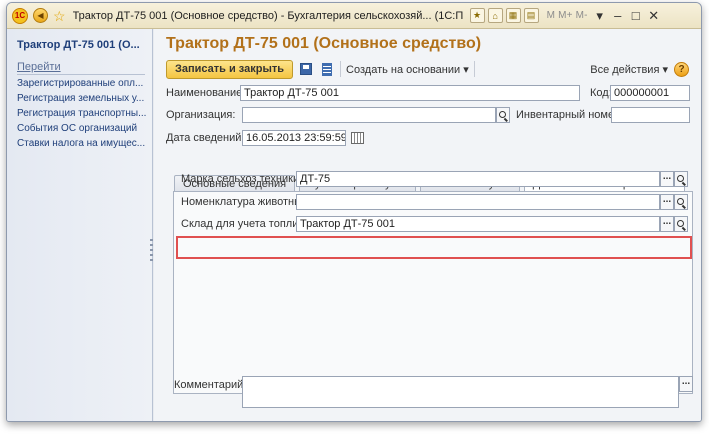 The width and height of the screenshot is (709, 434). Describe the element at coordinates (654, 16) in the screenshot. I see `close-button: ✕` at that location.